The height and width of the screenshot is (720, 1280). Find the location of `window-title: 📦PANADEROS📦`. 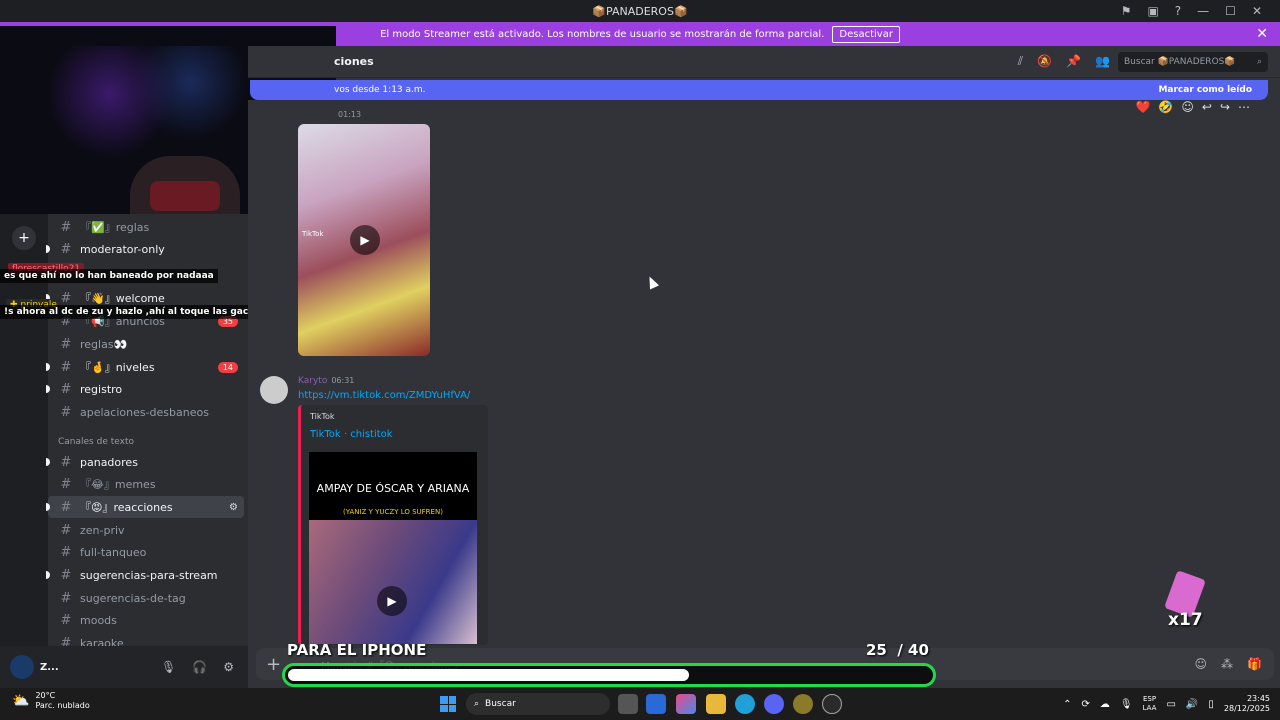

window-title: 📦PANADEROS📦 is located at coordinates (640, 11).